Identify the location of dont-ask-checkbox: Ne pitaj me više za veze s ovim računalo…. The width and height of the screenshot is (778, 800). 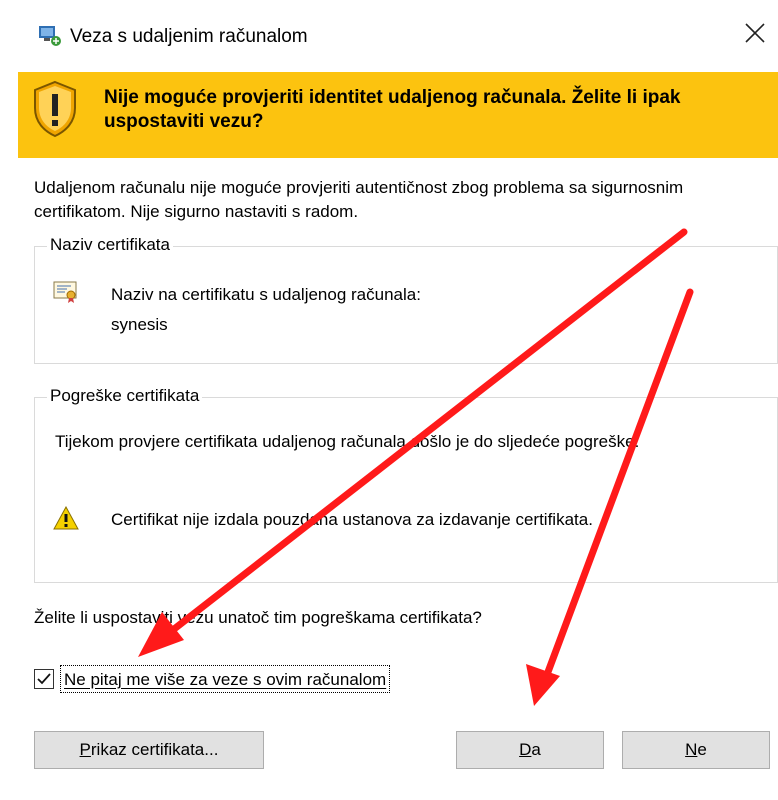
(252, 680).